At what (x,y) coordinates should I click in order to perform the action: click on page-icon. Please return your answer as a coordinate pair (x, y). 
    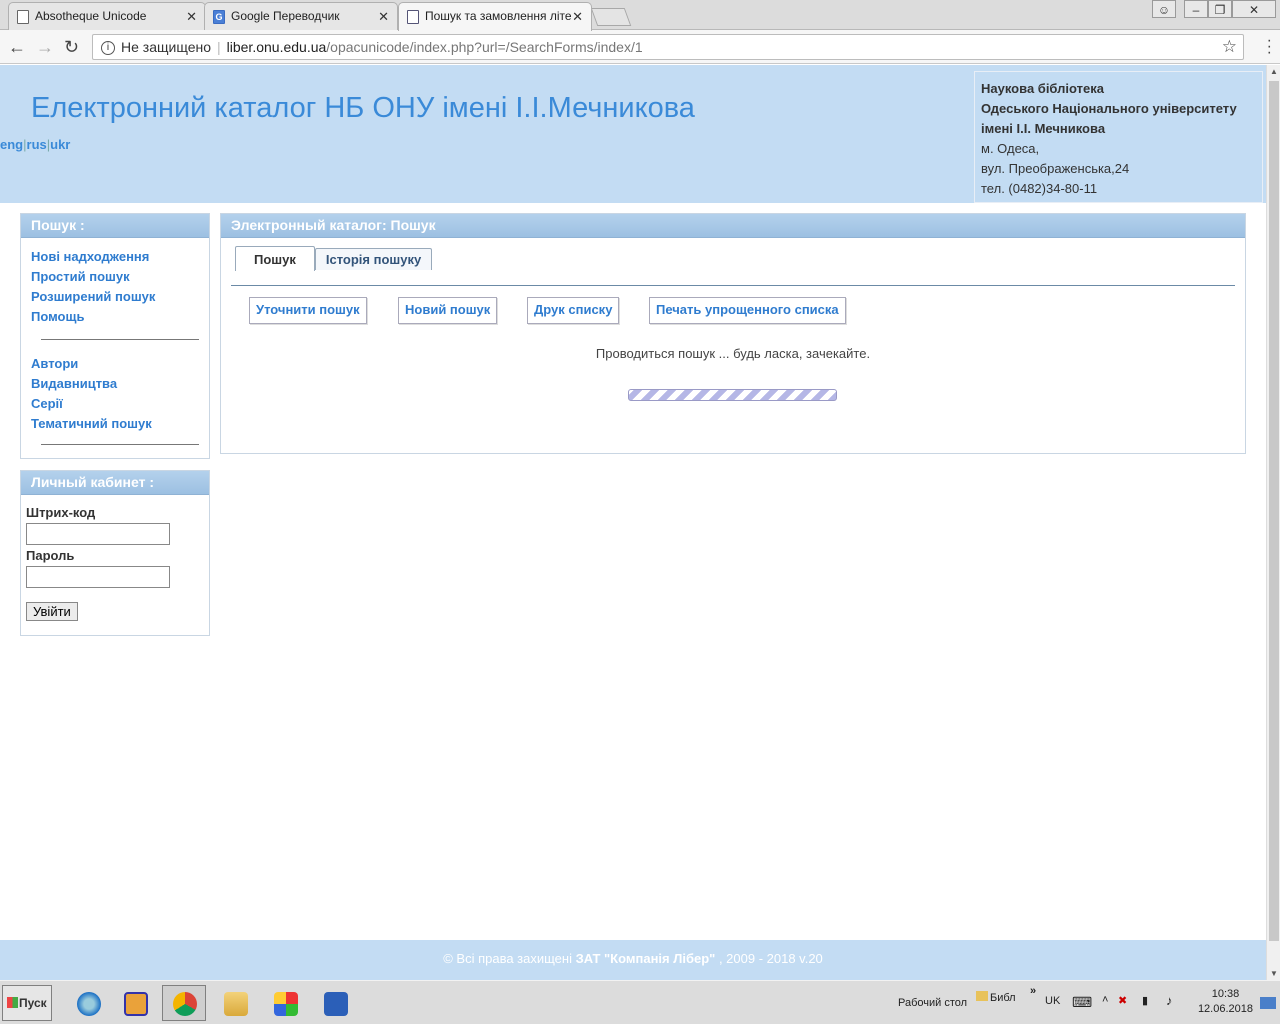
    Looking at the image, I should click on (23, 17).